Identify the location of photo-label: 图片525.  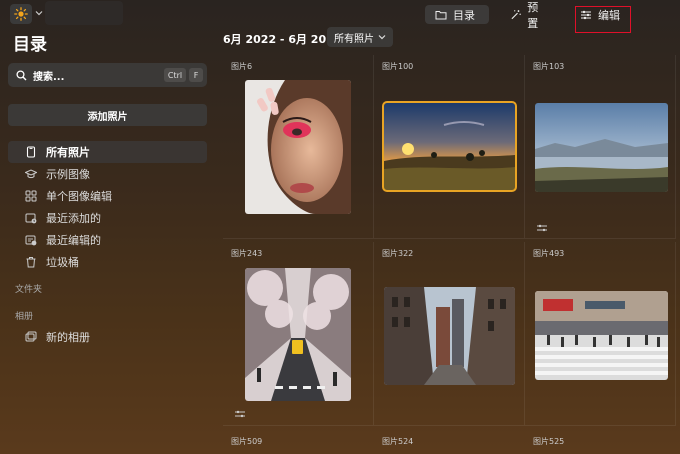
(549, 441).